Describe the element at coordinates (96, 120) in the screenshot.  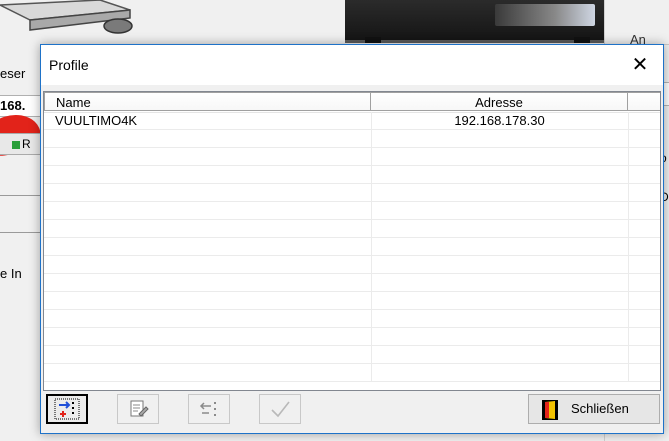
I see `cell-profile-name: VUULTIMO4K` at that location.